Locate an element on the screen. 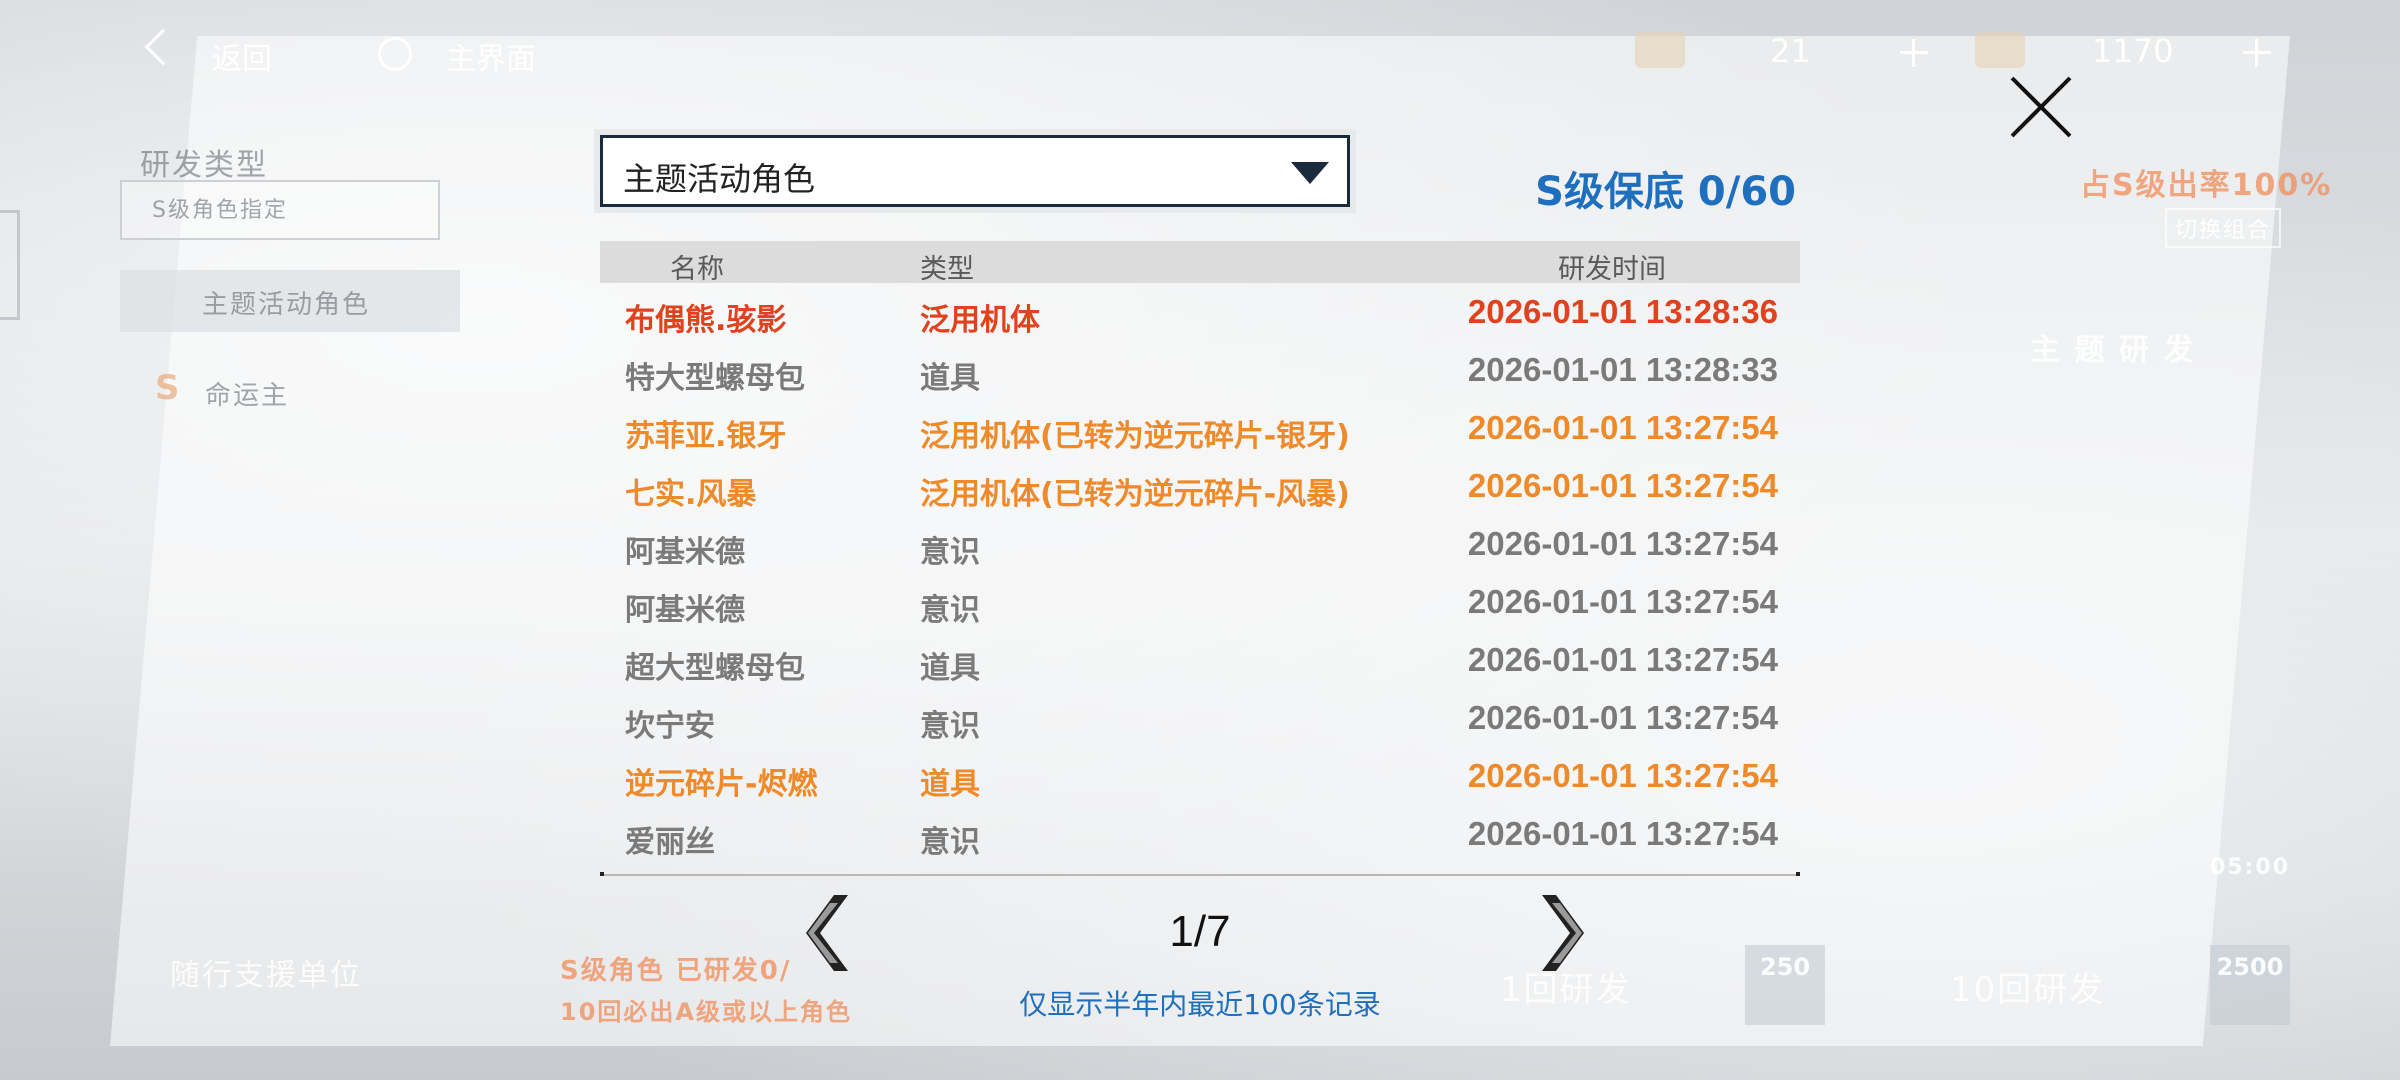 This screenshot has width=2400, height=1080. switch-combo-button: 切换组合 is located at coordinates (2223, 228).